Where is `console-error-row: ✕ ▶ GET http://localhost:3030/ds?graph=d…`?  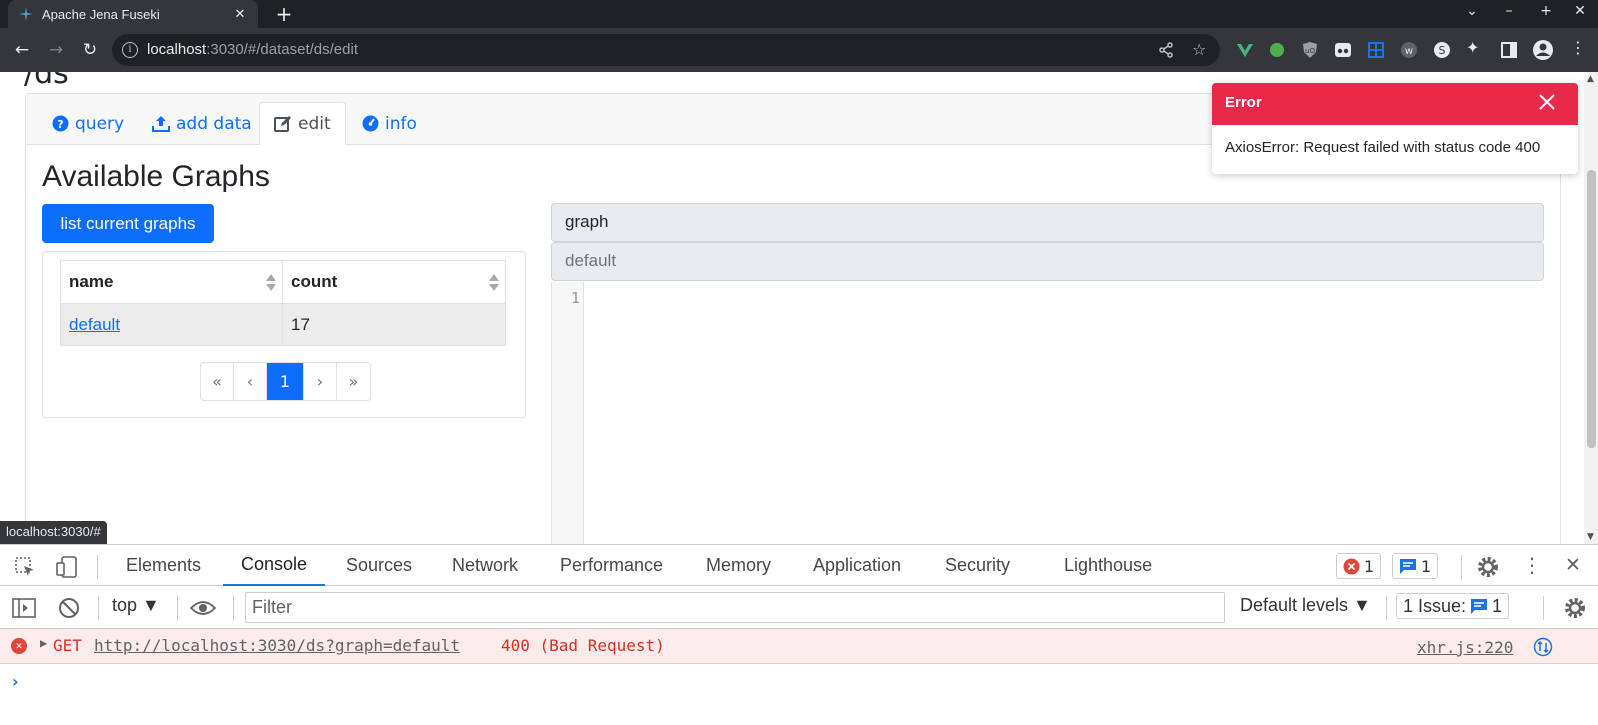
console-error-row: ✕ ▶ GET http://localhost:3030/ds?graph=d… is located at coordinates (799, 646).